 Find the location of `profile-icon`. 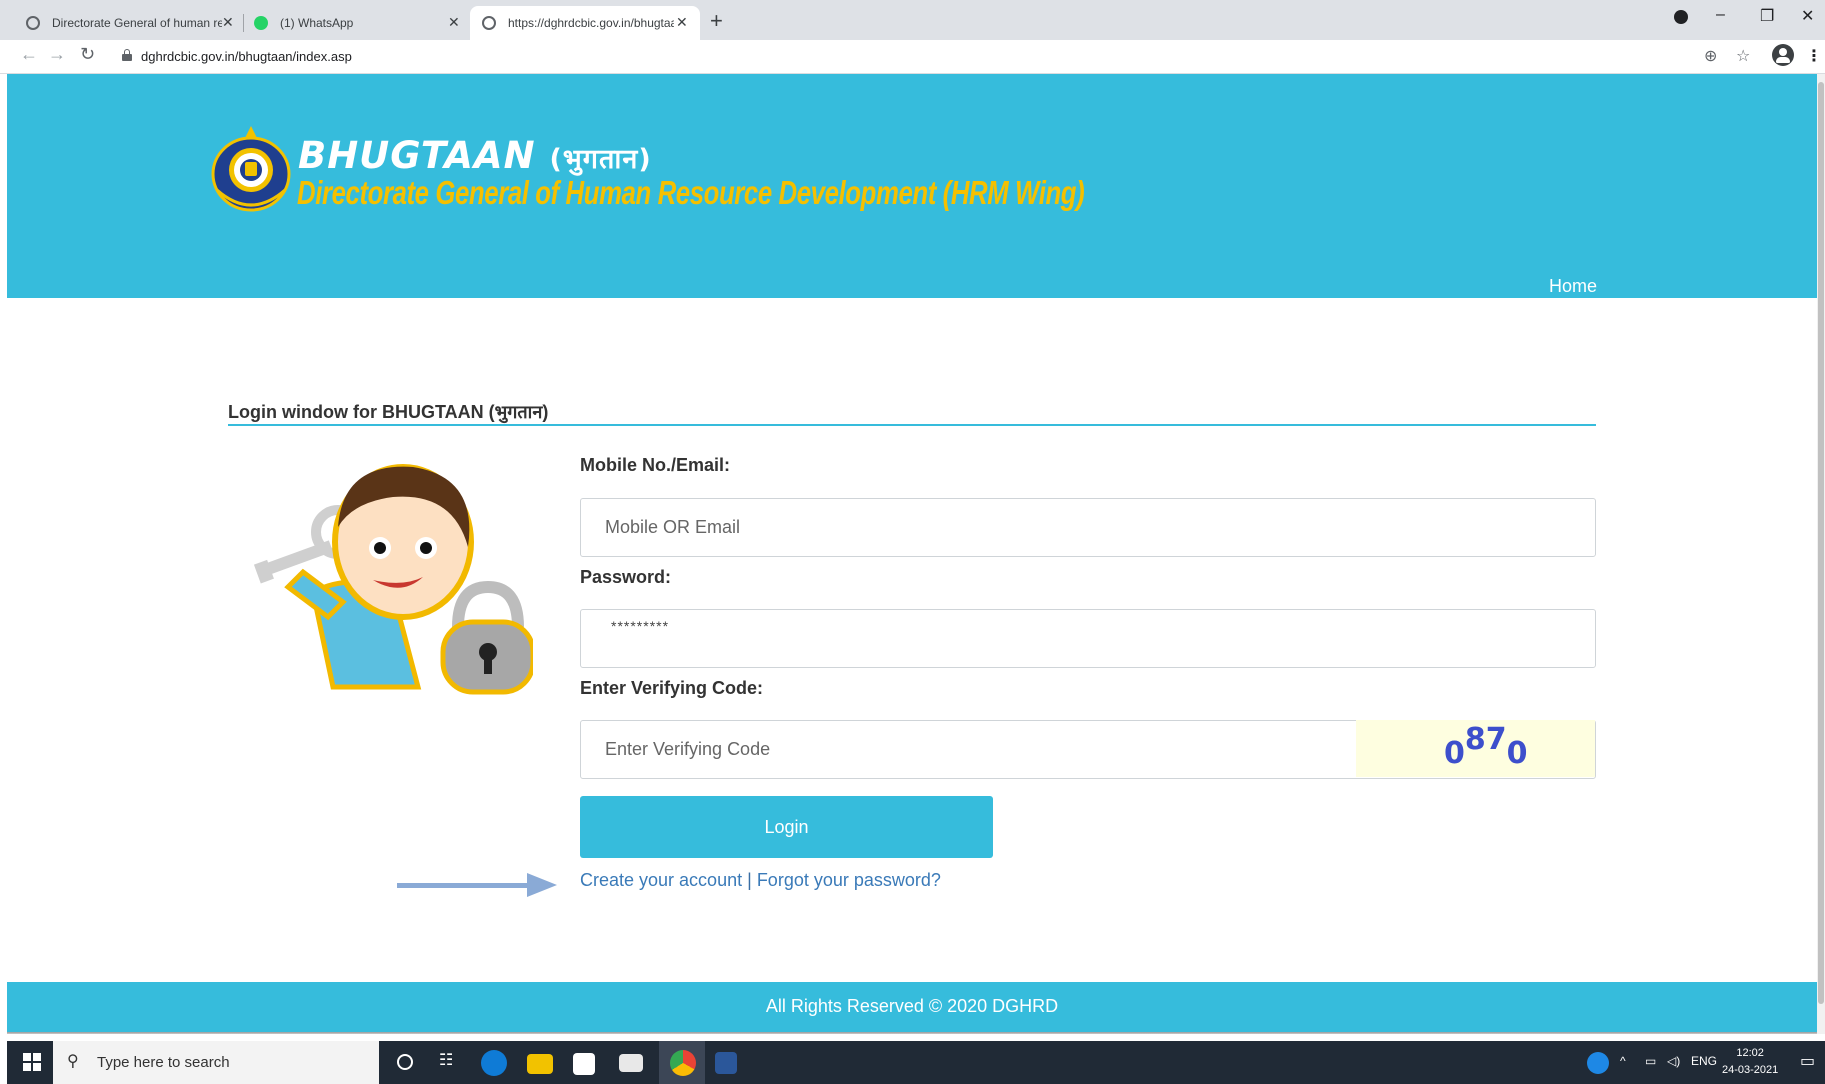

profile-icon is located at coordinates (1783, 55).